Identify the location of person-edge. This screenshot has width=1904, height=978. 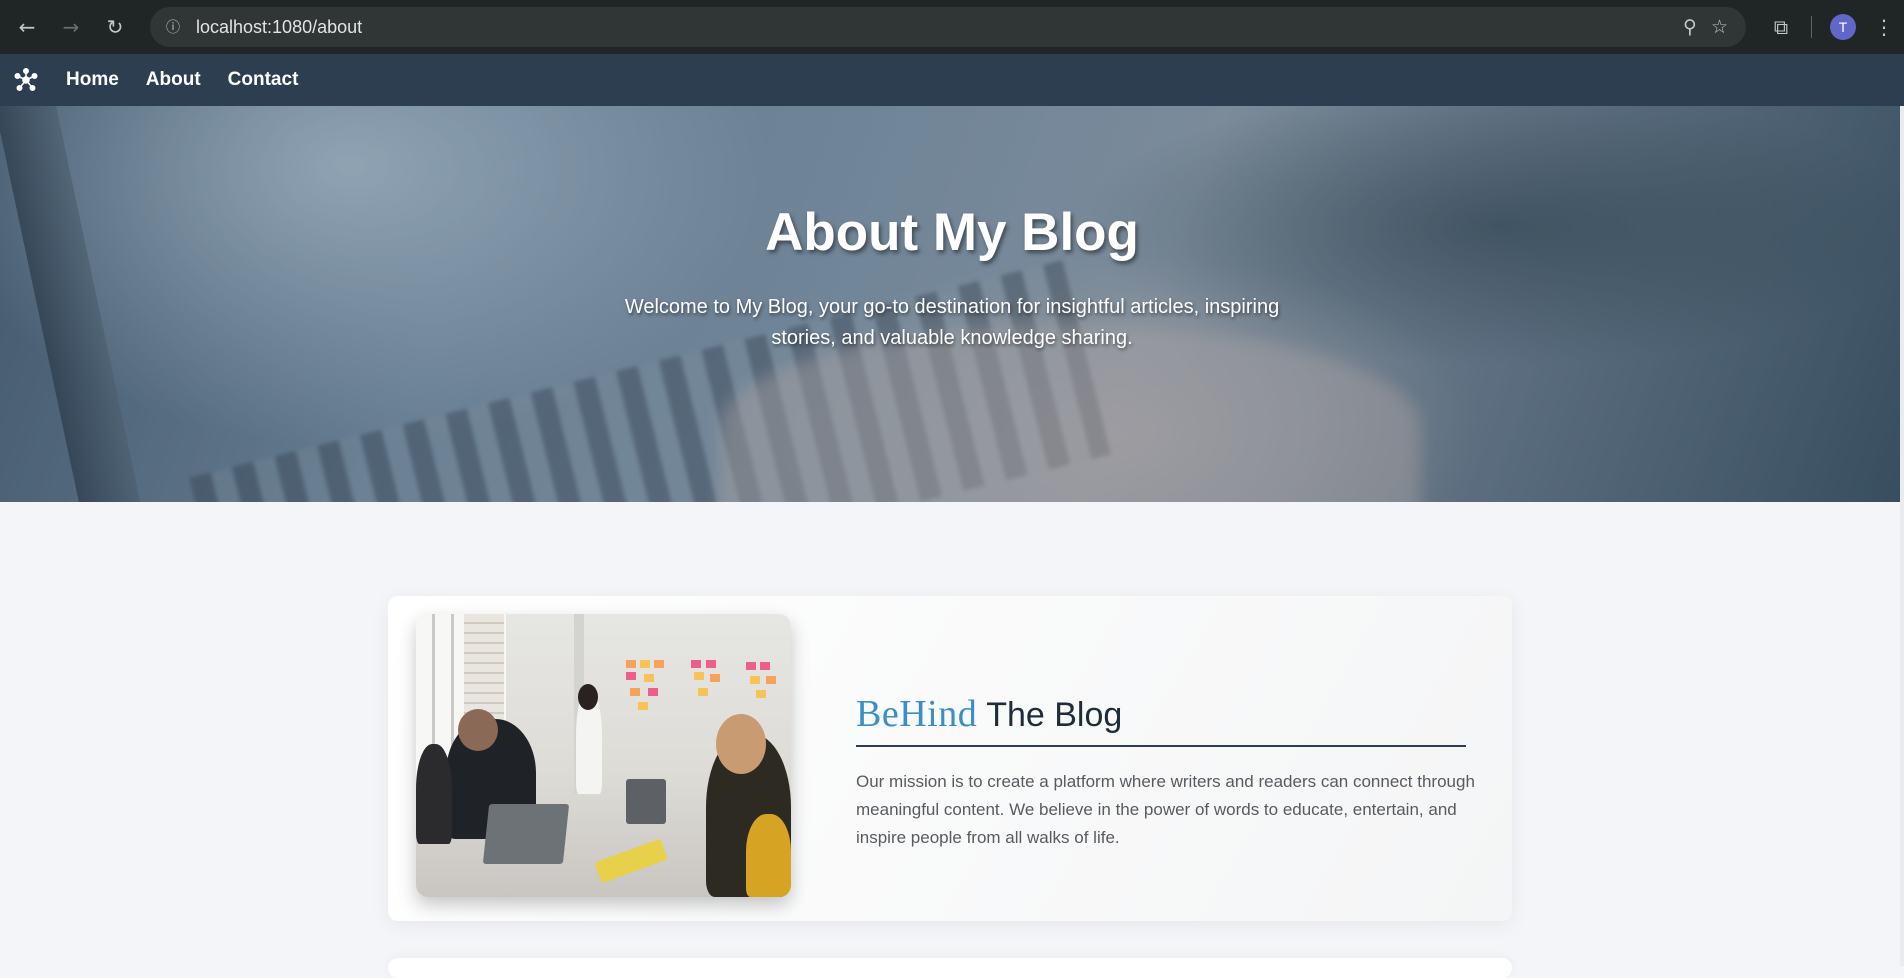
(434, 794).